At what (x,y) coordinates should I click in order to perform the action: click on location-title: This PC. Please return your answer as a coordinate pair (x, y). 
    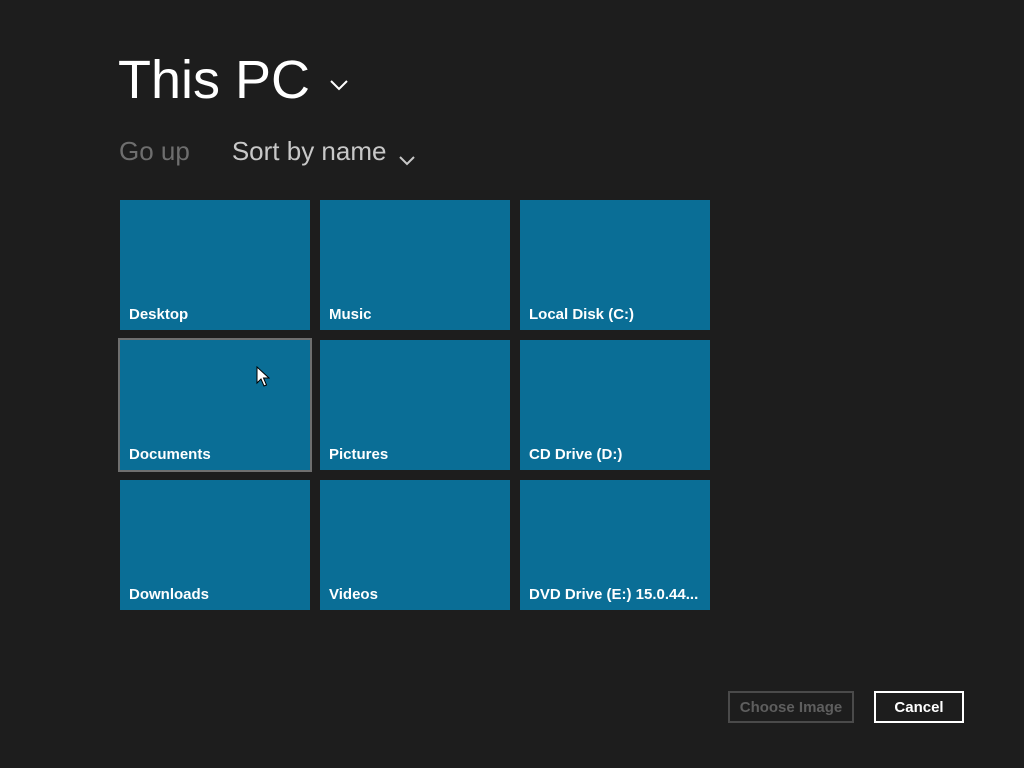
    Looking at the image, I should click on (214, 80).